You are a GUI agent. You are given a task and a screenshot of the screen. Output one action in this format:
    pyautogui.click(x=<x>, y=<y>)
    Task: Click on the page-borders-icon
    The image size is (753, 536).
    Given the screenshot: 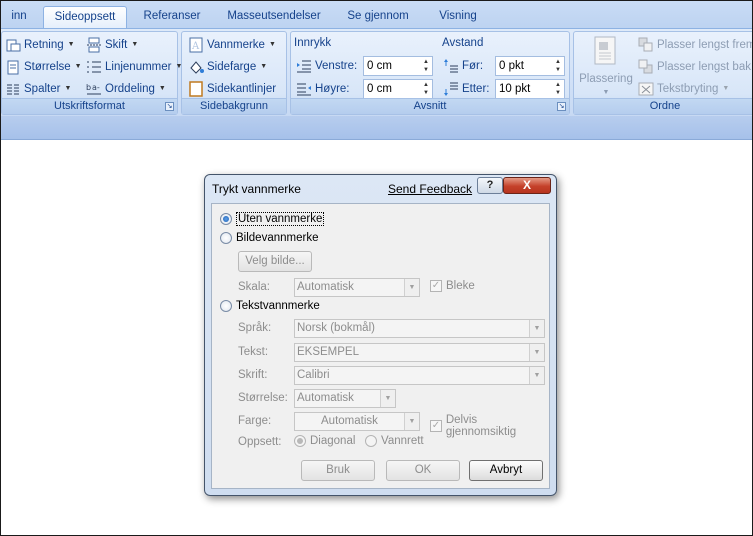 What is the action you would take?
    pyautogui.click(x=196, y=89)
    